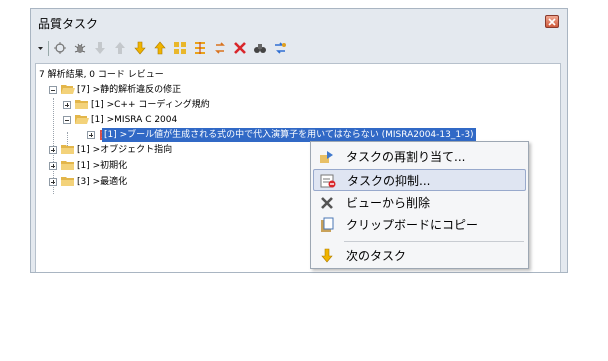  What do you see at coordinates (552, 21) in the screenshot?
I see `close-icon` at bounding box center [552, 21].